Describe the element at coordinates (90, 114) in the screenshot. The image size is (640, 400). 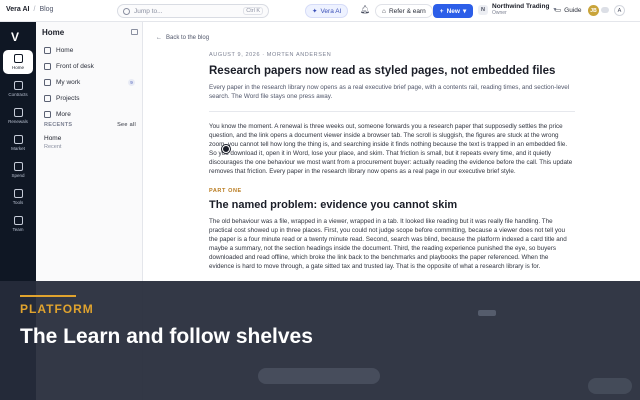
I see `sidebar-item-more: More` at that location.